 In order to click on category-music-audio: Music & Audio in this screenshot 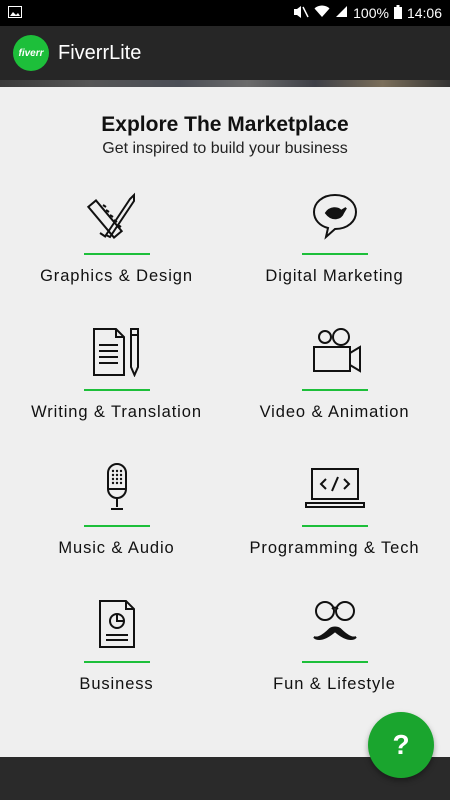, I will do `click(116, 528)`.